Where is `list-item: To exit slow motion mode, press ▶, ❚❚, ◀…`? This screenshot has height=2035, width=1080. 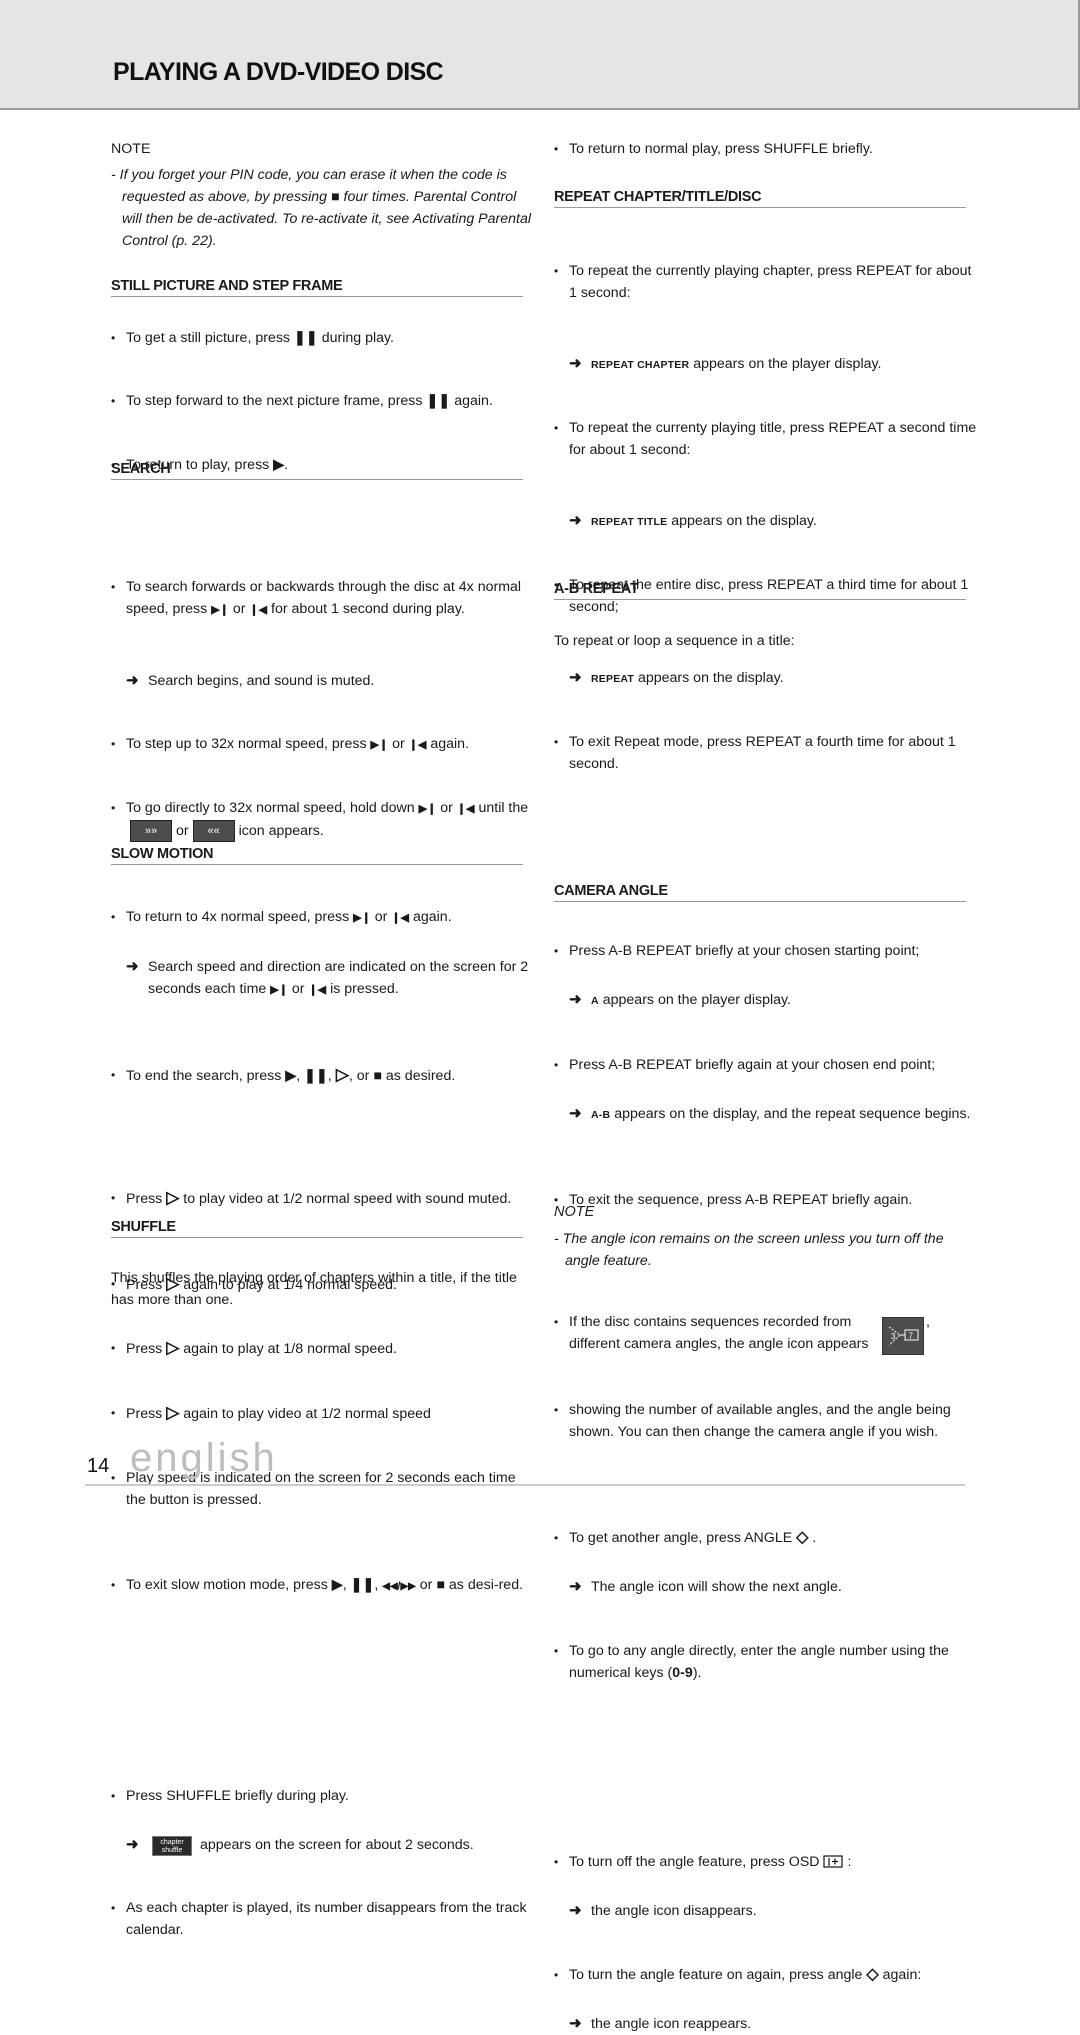 list-item: To exit slow motion mode, press ▶, ❚❚, ◀… is located at coordinates (324, 1586).